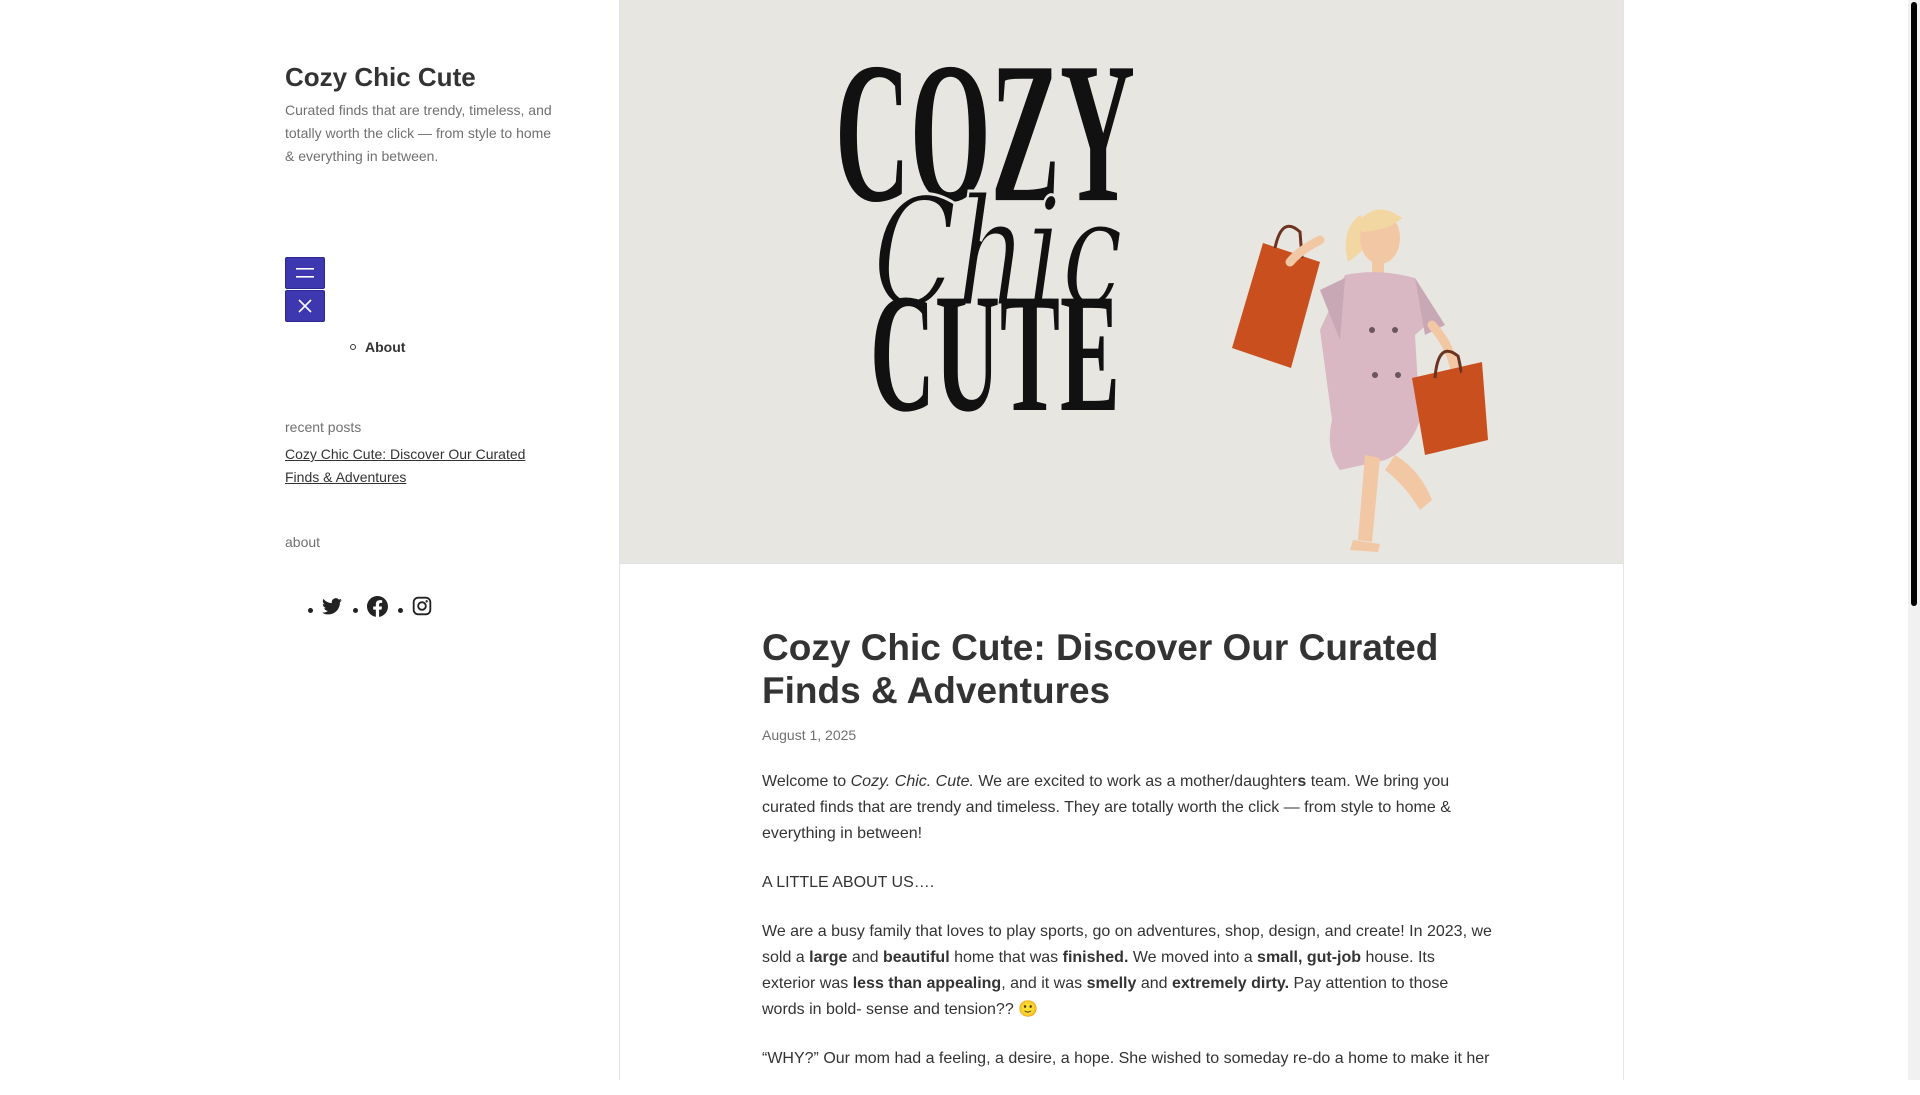 This screenshot has height=1095, width=1920. I want to click on instagram-icon, so click(422, 606).